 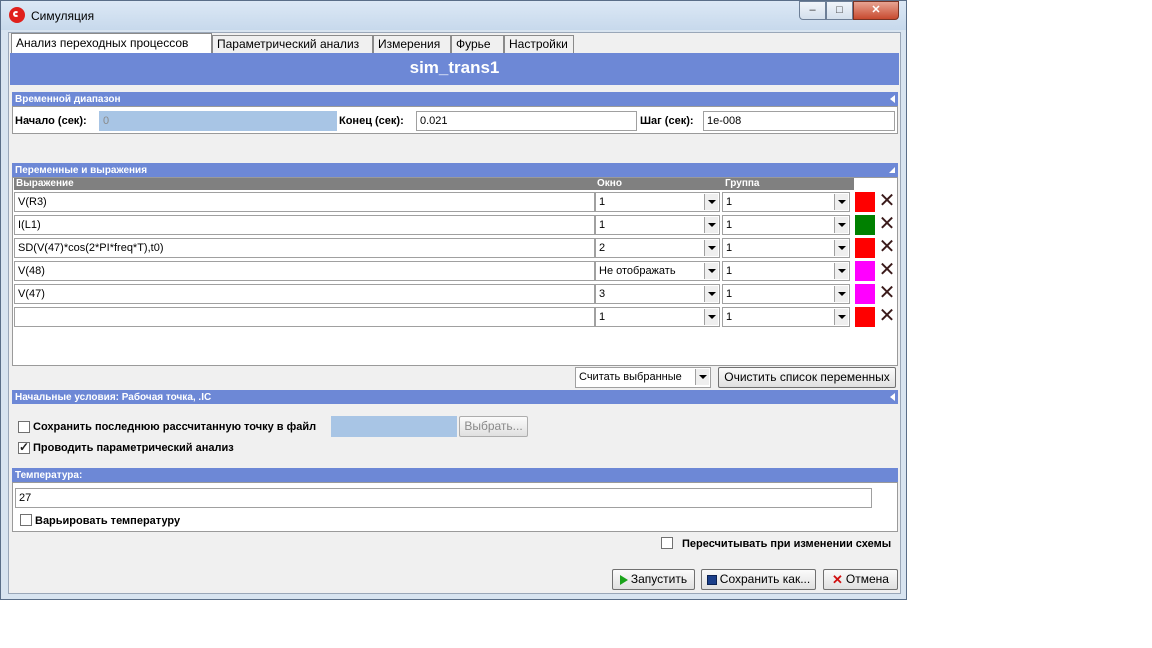 I want to click on expression-field: I(L1), so click(x=304, y=225).